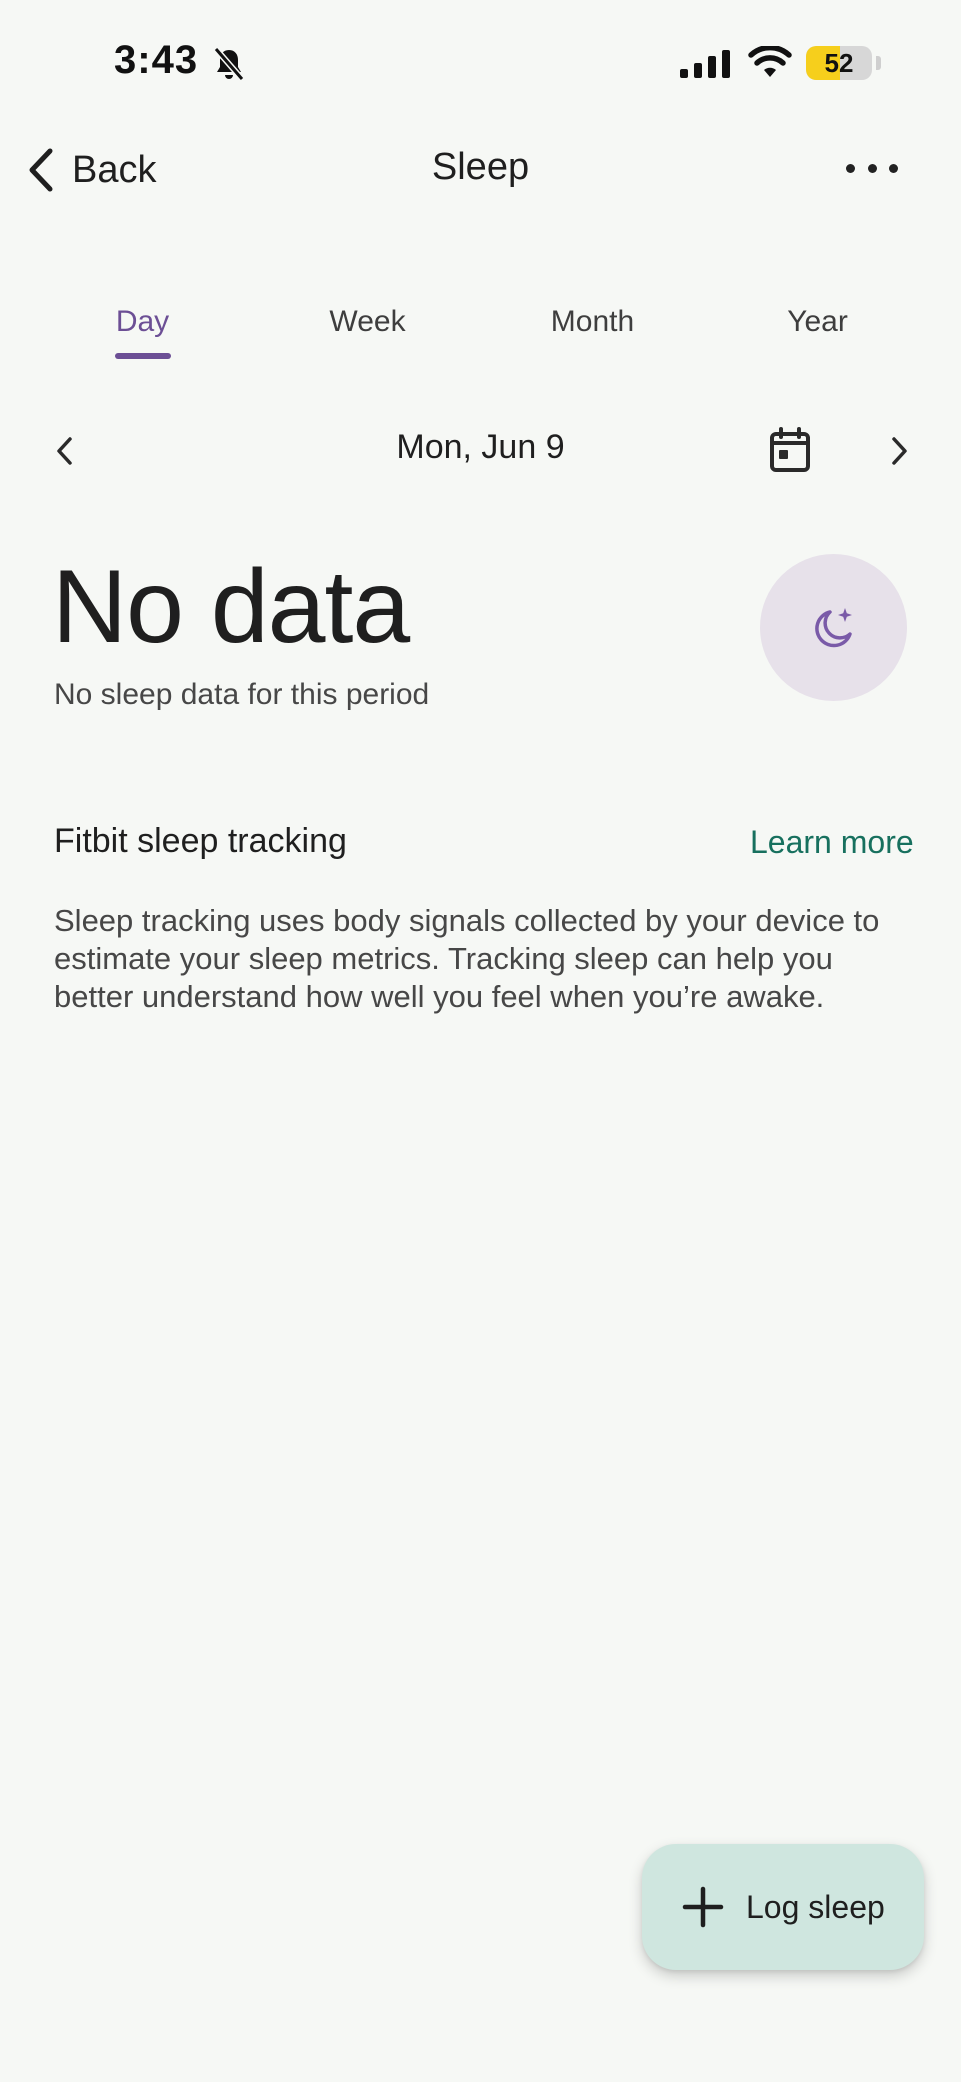  I want to click on no-data-headline: No data, so click(231, 607).